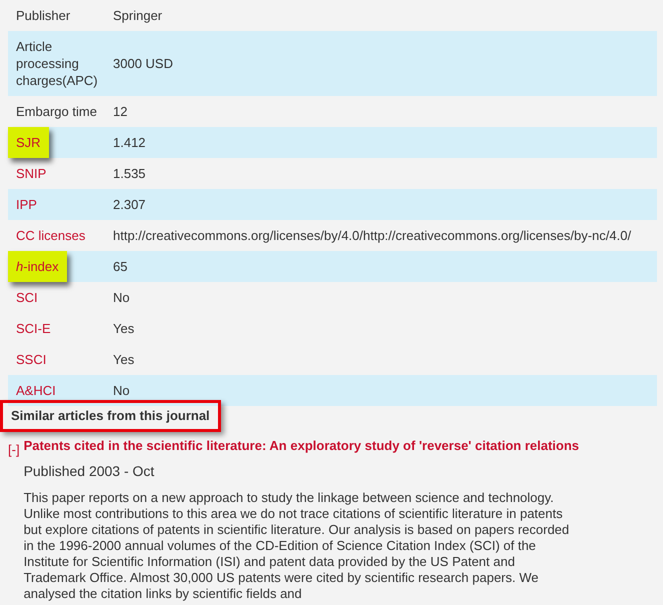 Image resolution: width=663 pixels, height=605 pixels. What do you see at coordinates (33, 328) in the screenshot?
I see `metric-link: SCI-E` at bounding box center [33, 328].